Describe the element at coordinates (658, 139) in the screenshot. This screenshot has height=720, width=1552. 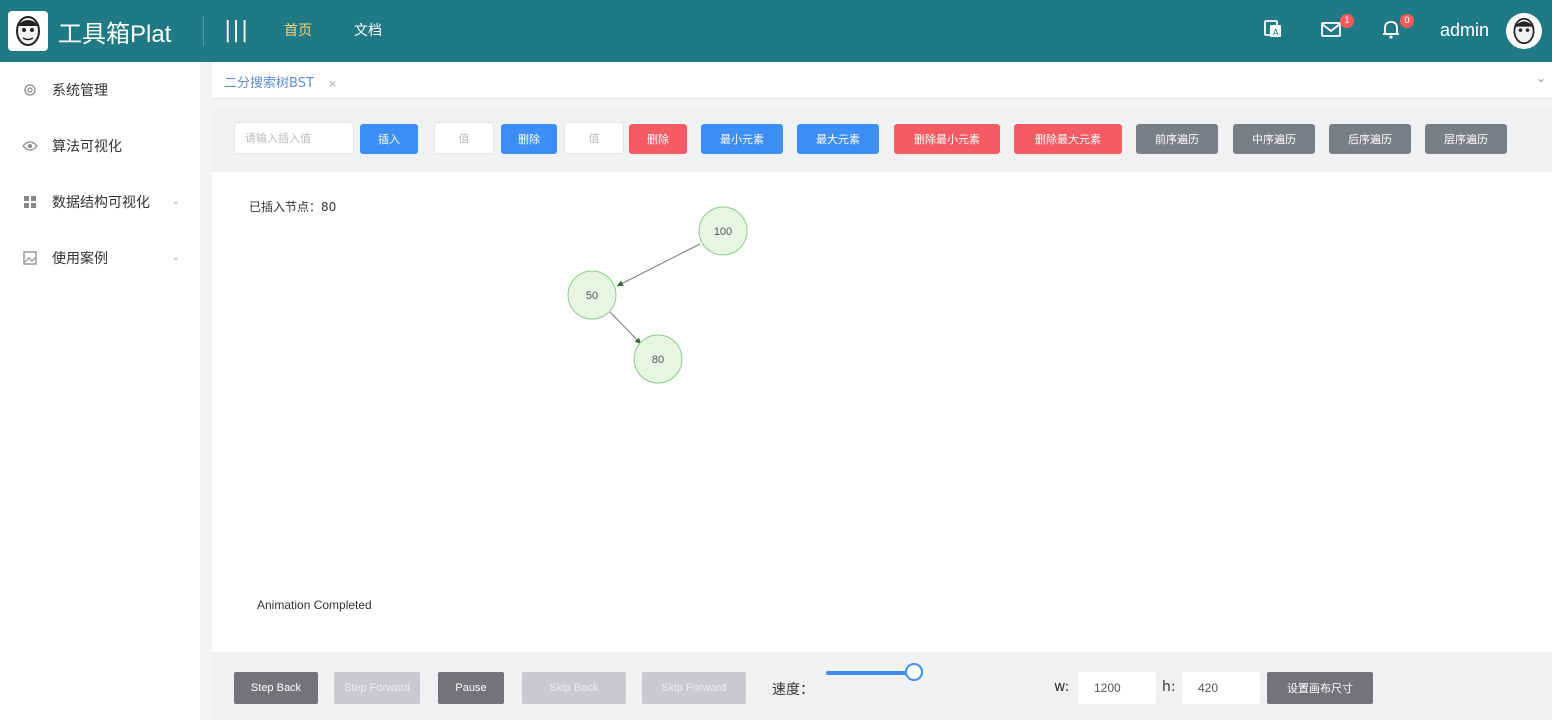
I see `remove-button: 删除` at that location.